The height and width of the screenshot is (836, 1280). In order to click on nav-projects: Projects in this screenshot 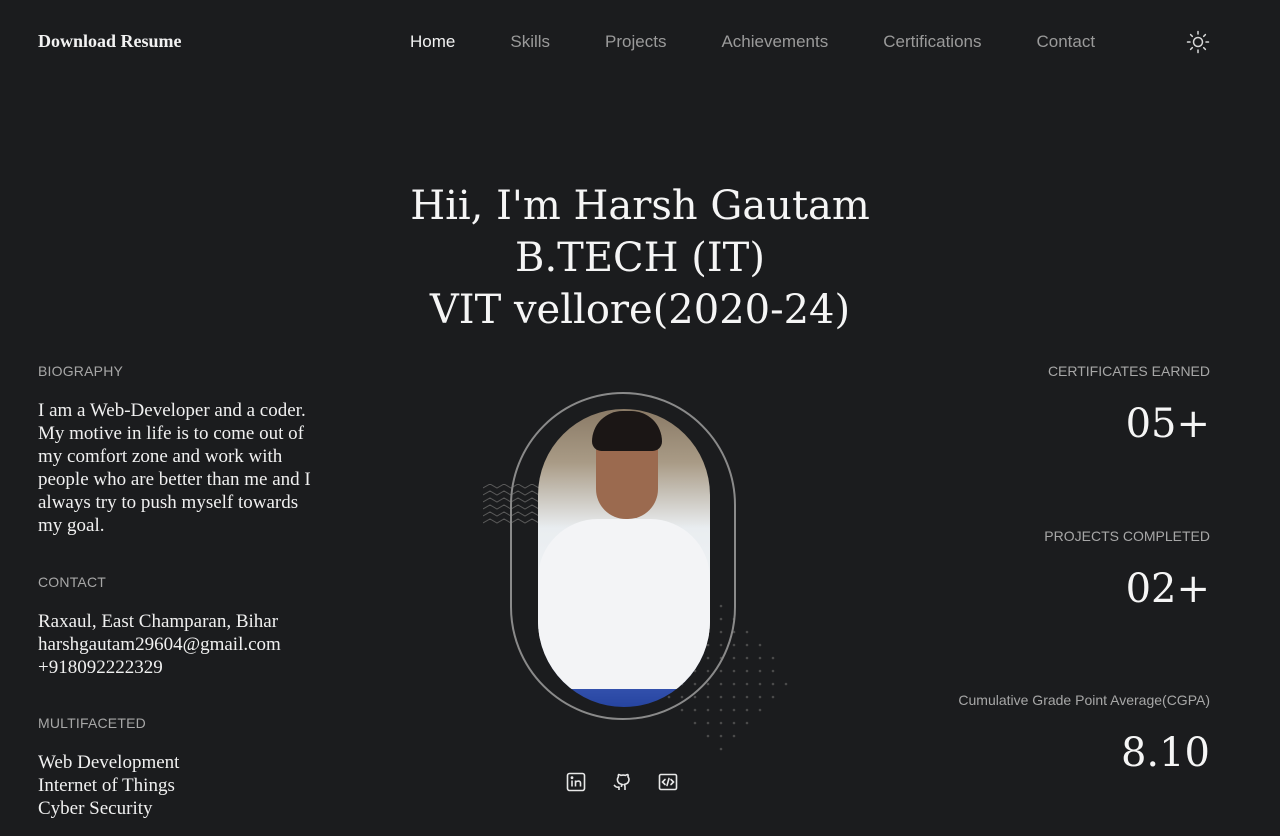, I will do `click(635, 42)`.